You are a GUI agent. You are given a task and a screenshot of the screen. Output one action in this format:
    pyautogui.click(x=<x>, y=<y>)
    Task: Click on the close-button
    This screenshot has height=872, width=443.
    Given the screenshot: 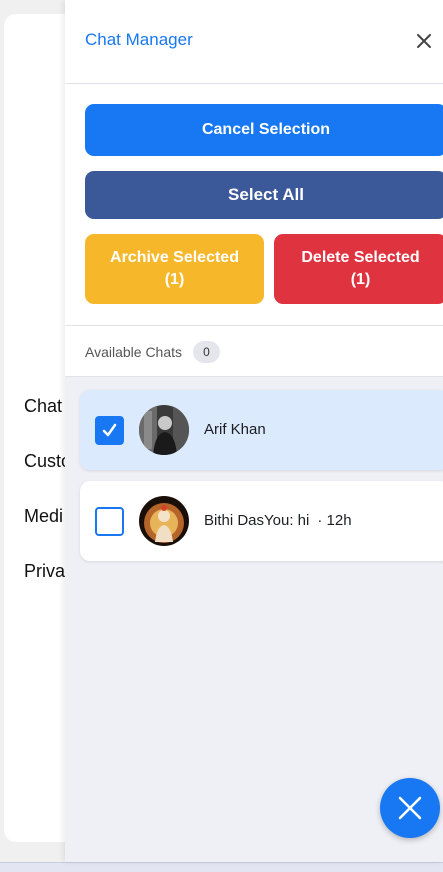 What is the action you would take?
    pyautogui.click(x=424, y=41)
    